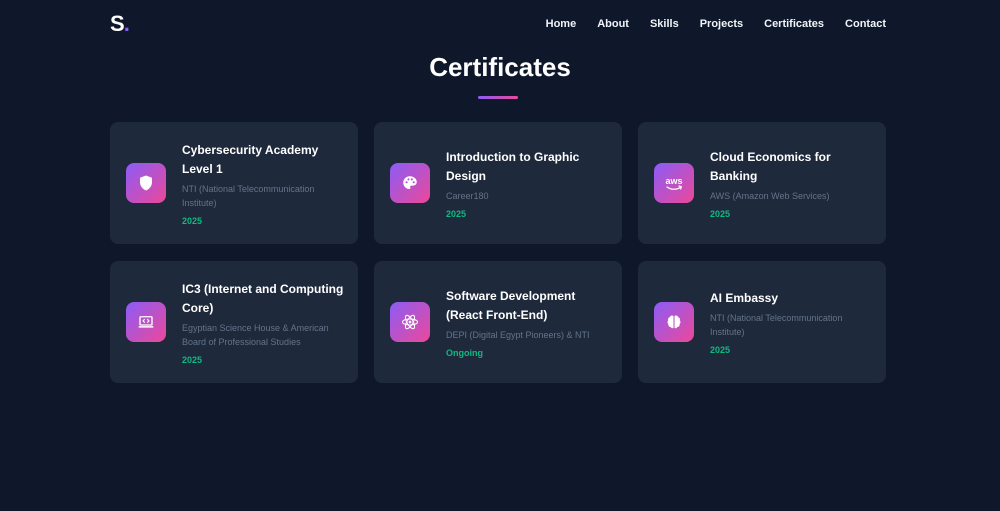 The height and width of the screenshot is (511, 1000). Describe the element at coordinates (500, 67) in the screenshot. I see `section-title: Certificates` at that location.